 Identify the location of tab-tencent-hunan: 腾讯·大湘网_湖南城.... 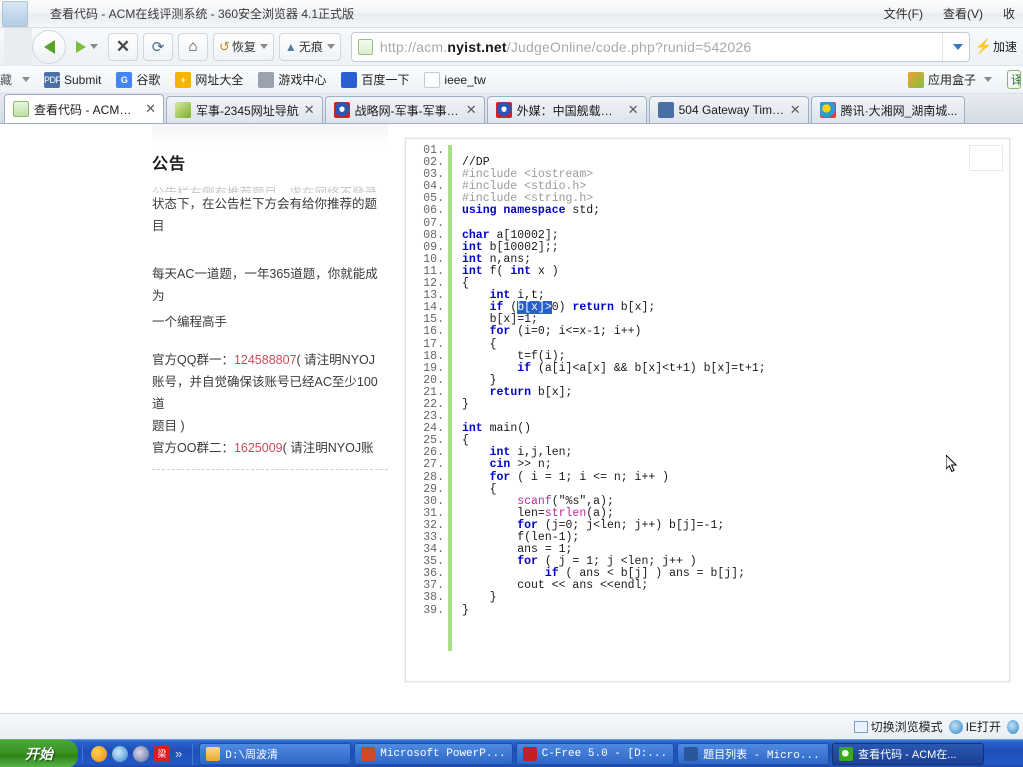
(888, 109).